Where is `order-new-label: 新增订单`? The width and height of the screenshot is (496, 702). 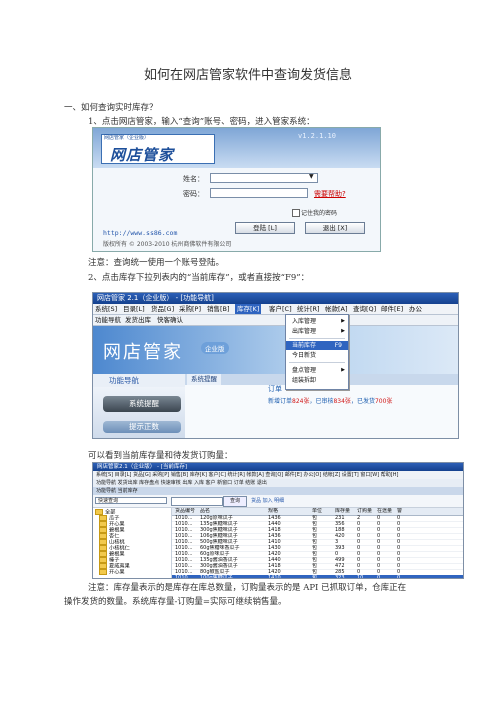
order-new-label: 新增订单 is located at coordinates (280, 401).